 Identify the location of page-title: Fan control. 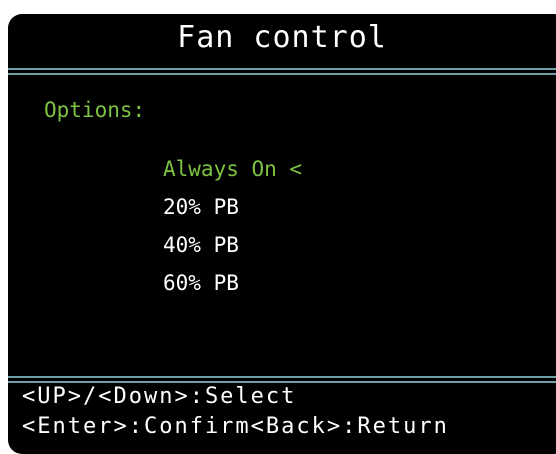
(282, 37).